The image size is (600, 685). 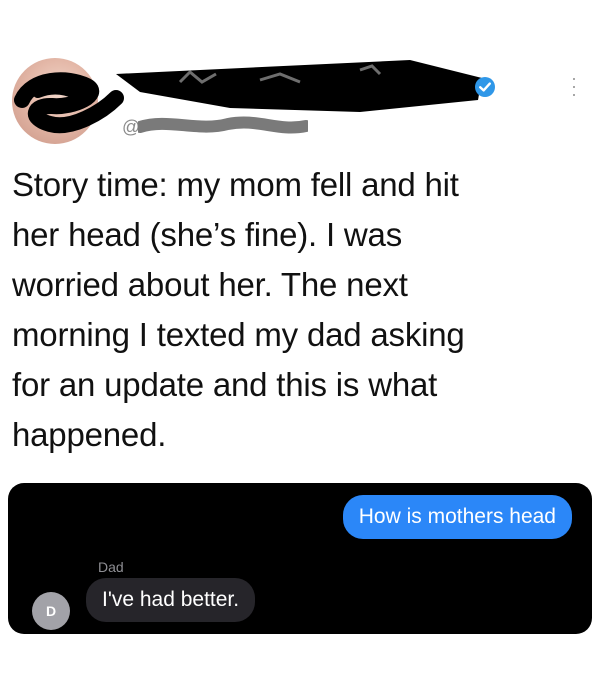 I want to click on tweet-text-line: worried about her. The next, so click(x=210, y=284).